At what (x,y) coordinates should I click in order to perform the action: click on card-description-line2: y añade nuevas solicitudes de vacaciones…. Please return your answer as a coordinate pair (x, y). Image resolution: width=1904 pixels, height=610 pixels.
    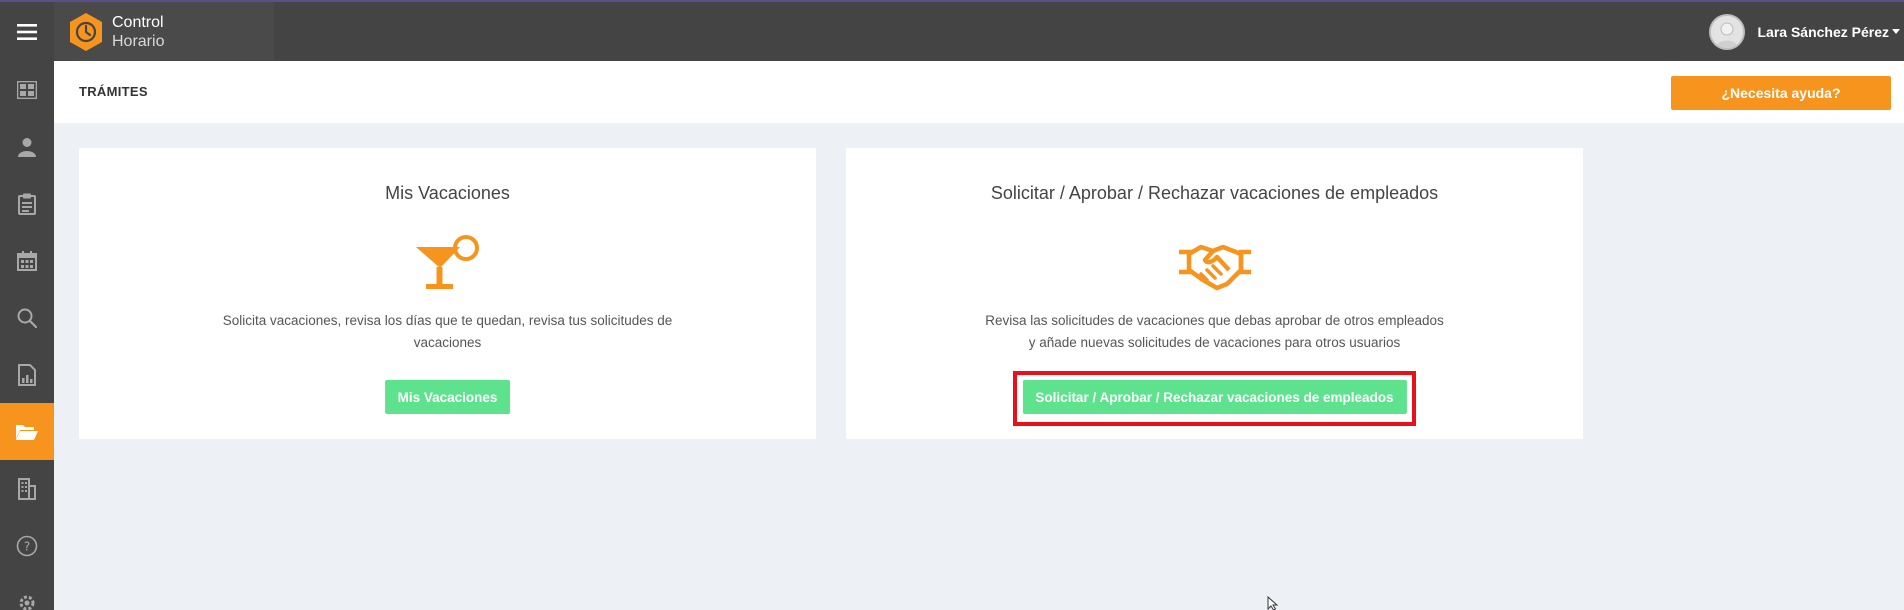
    Looking at the image, I should click on (1214, 342).